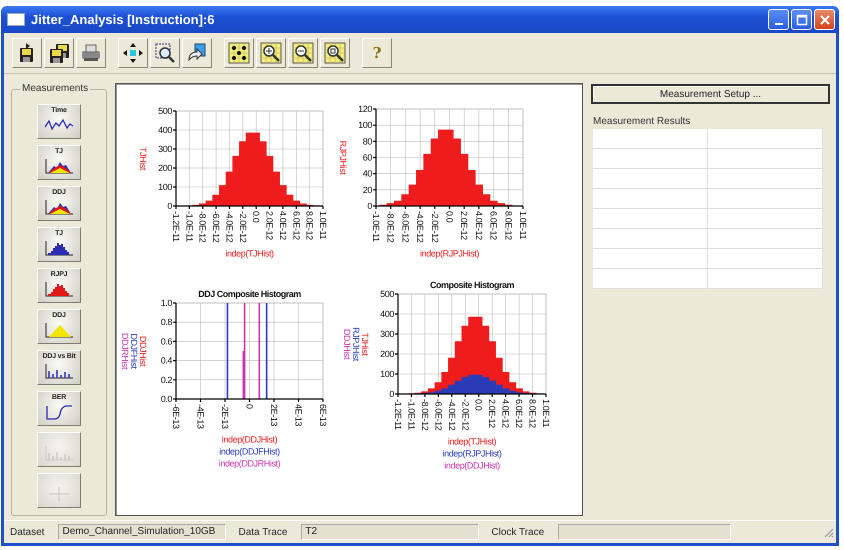  What do you see at coordinates (166, 303) in the screenshot?
I see `axis-tick-label: 1.0` at bounding box center [166, 303].